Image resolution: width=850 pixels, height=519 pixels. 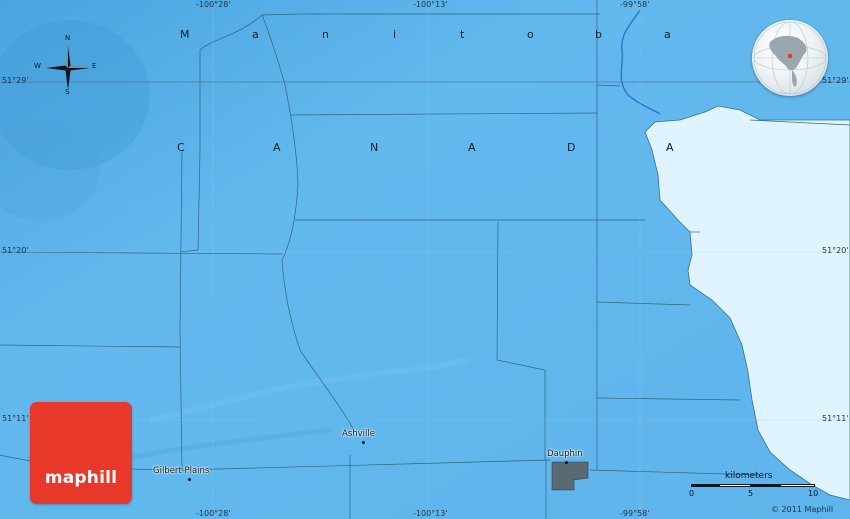 I want to click on scale-tick-label: 5, so click(x=751, y=493).